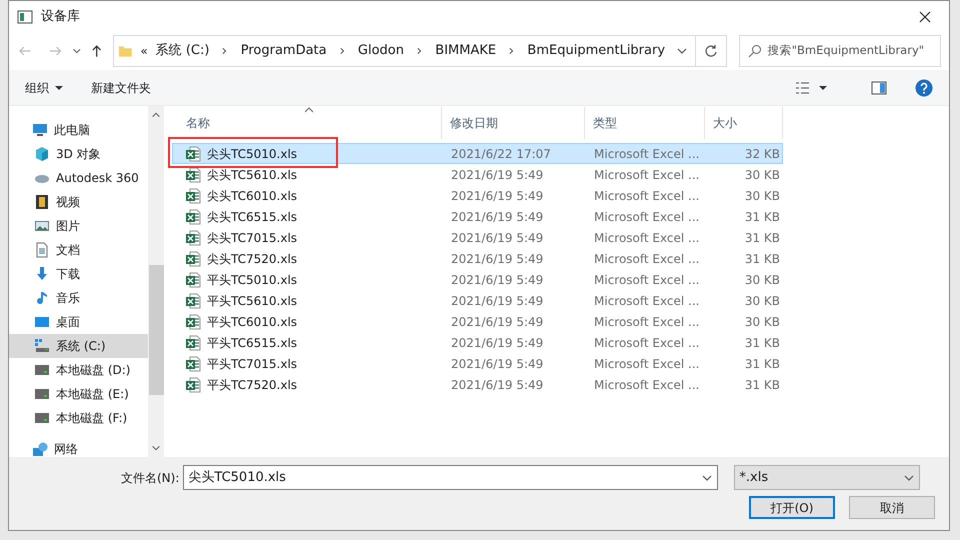  I want to click on file-row: 尖头TC5010.xls 2021/6/22 17:07 Microsoft Excel ... 32 KB, so click(477, 153).